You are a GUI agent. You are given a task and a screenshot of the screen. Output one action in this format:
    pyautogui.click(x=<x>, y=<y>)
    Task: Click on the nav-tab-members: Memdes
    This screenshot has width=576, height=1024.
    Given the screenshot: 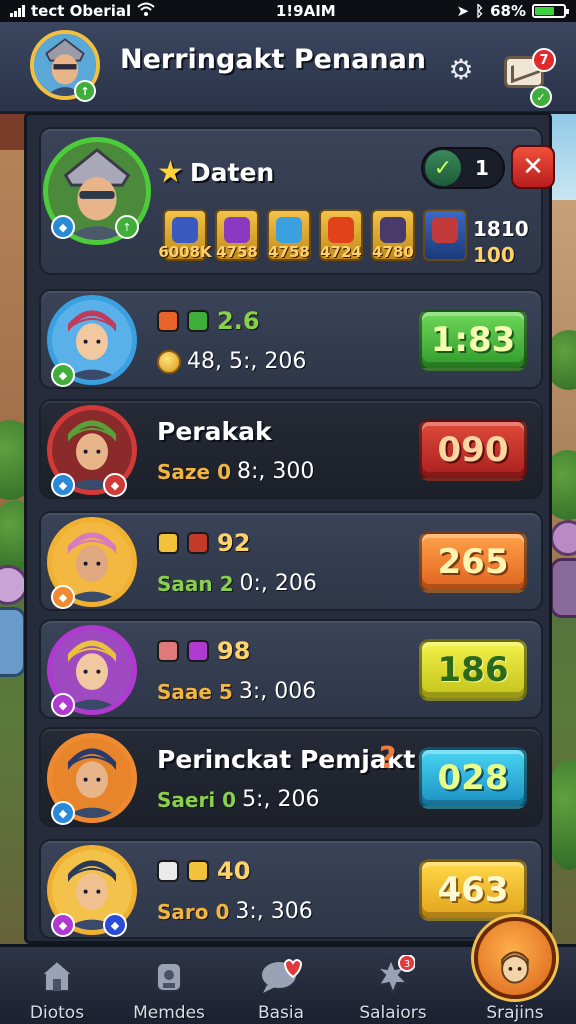 What is the action you would take?
    pyautogui.click(x=169, y=985)
    